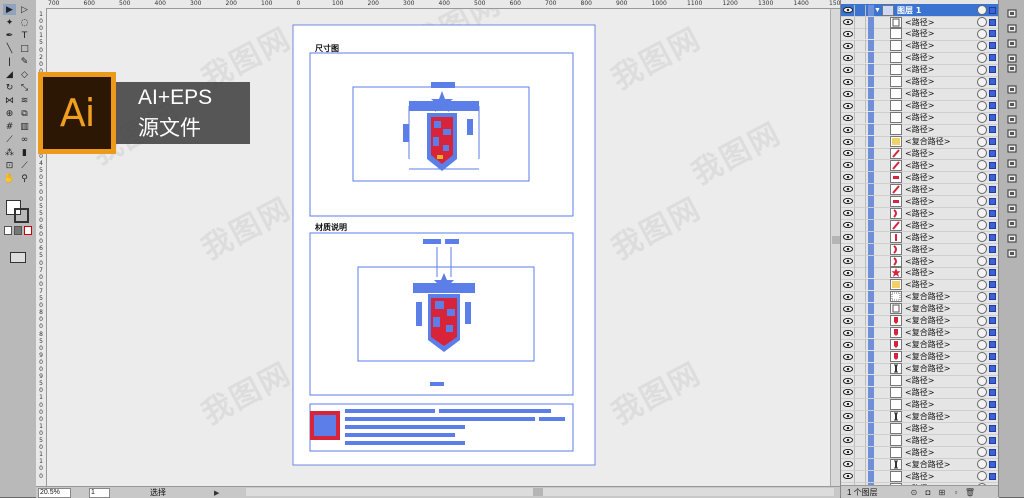 This screenshot has height=498, width=1024. Describe the element at coordinates (24, 48) in the screenshot. I see `rectangle-icon: □` at that location.